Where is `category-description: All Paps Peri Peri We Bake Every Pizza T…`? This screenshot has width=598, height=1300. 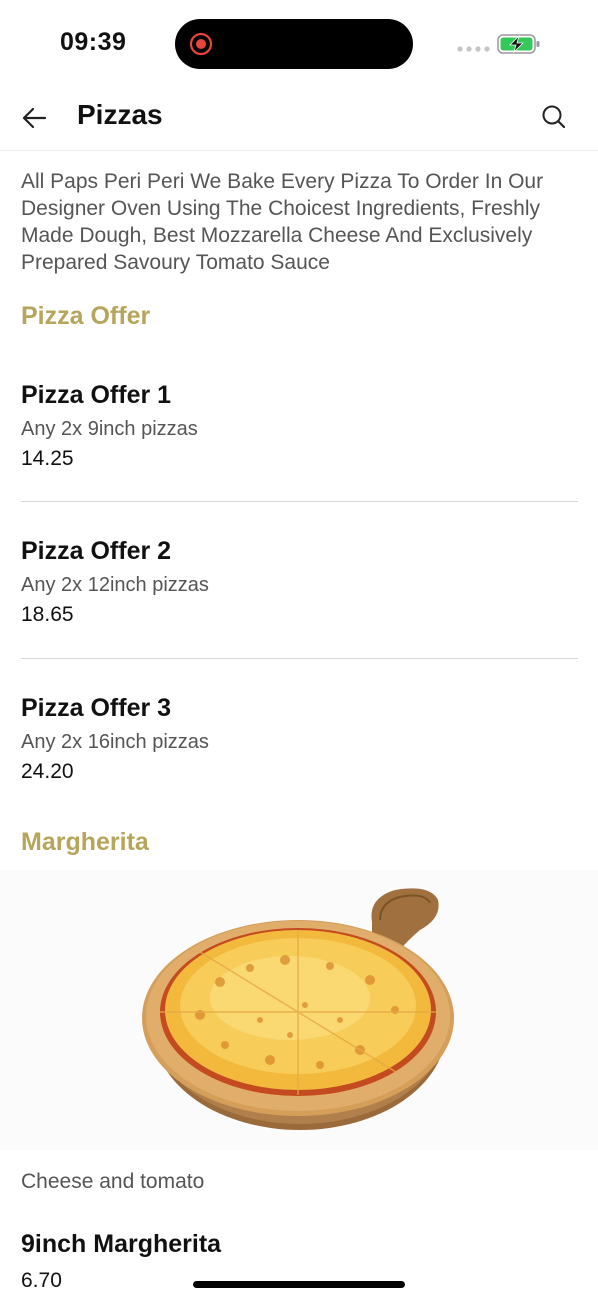
category-description: All Paps Peri Peri We Bake Every Pizza T… is located at coordinates (282, 222).